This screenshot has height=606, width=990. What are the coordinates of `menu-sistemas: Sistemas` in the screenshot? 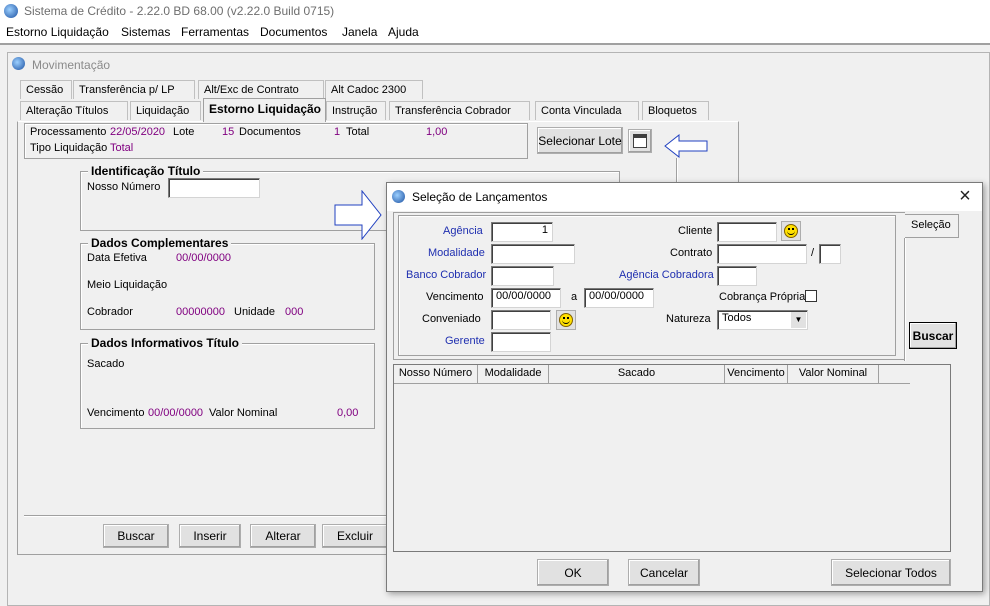 It's located at (145, 32).